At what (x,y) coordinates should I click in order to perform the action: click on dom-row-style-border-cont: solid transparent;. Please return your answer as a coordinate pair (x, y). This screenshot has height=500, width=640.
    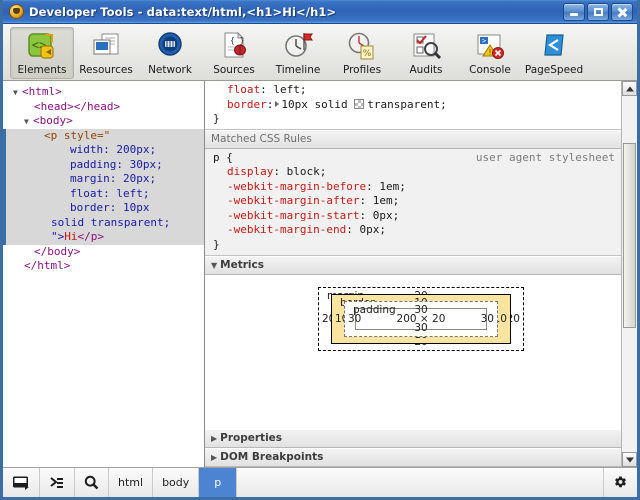
    Looking at the image, I should click on (105, 223).